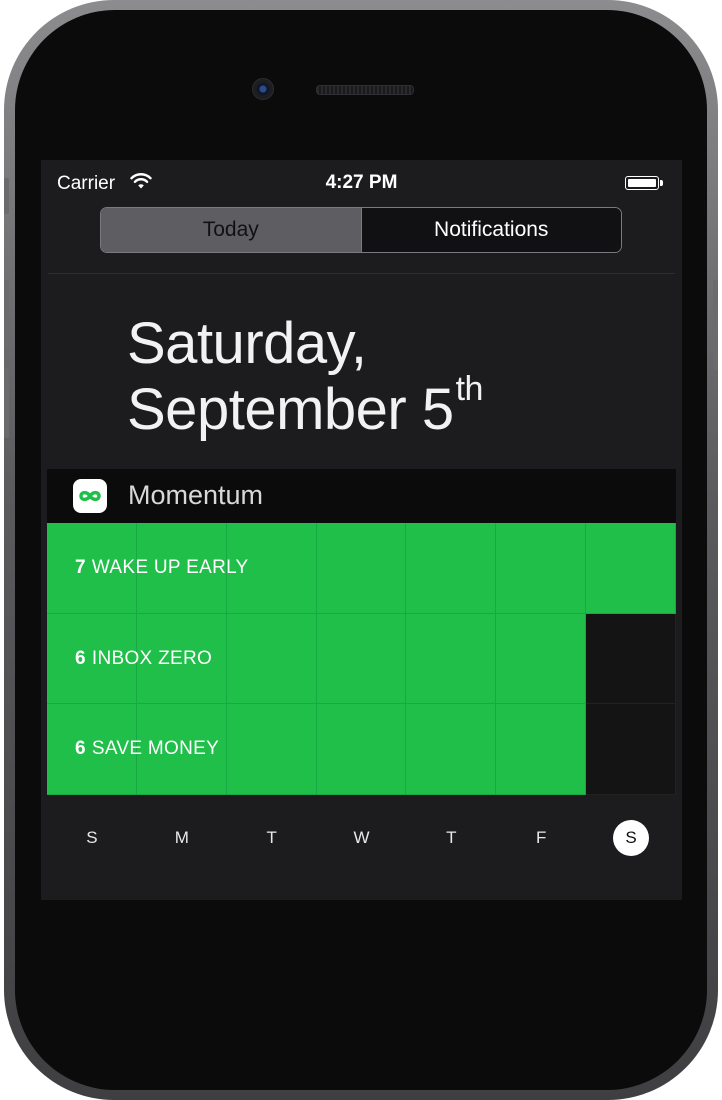  I want to click on tab-today: Today, so click(231, 230).